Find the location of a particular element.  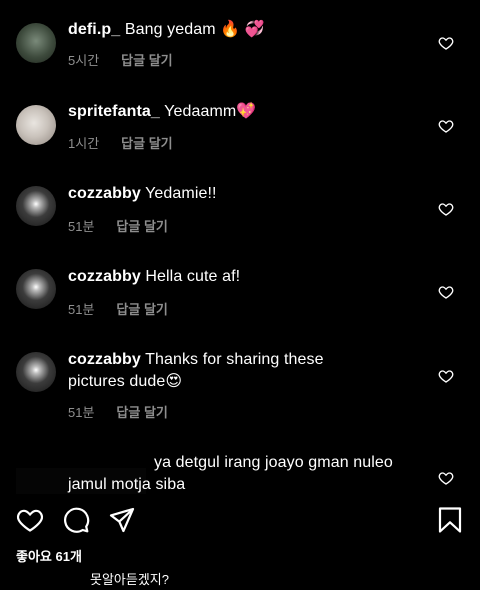

comment-body: defi.p_ Bang yedam 🔥 💞 is located at coordinates (243, 30).